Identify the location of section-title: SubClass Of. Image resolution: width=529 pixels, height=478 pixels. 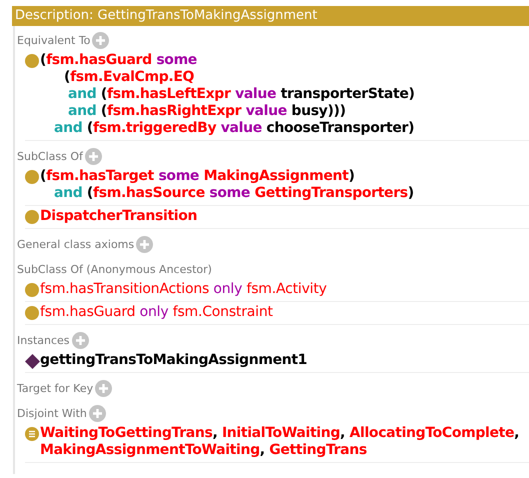
(50, 156).